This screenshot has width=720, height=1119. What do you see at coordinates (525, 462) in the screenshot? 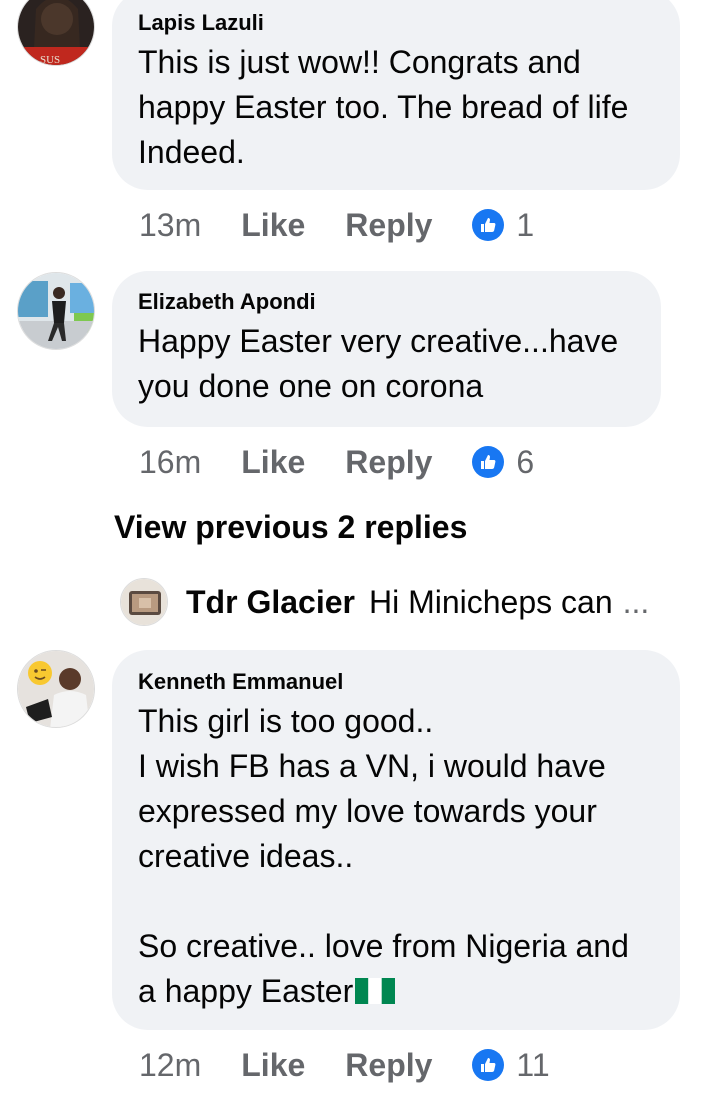
I see `reaction-count: 6` at bounding box center [525, 462].